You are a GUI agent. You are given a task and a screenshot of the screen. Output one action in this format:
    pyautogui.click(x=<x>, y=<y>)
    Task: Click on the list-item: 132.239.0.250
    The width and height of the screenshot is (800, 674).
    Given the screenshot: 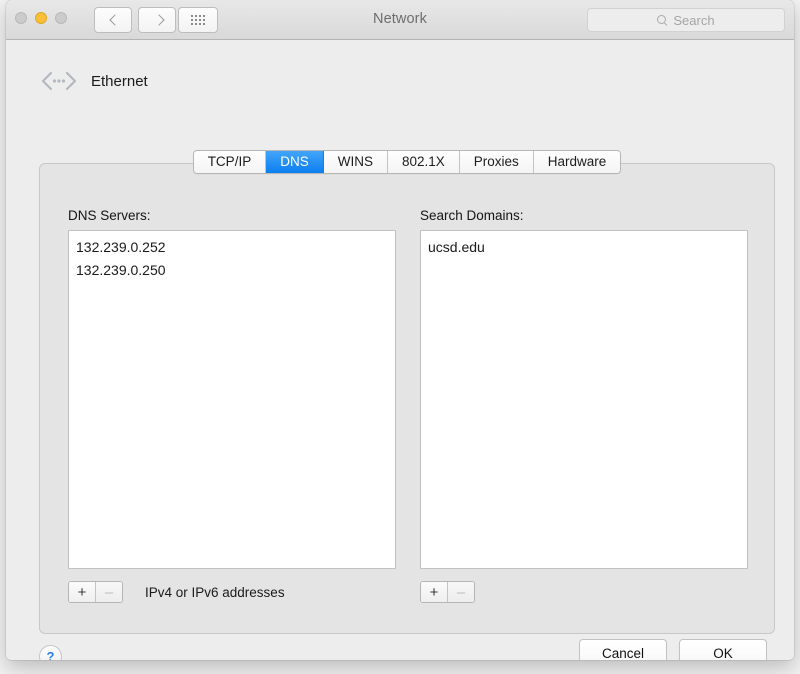 What is the action you would take?
    pyautogui.click(x=232, y=270)
    